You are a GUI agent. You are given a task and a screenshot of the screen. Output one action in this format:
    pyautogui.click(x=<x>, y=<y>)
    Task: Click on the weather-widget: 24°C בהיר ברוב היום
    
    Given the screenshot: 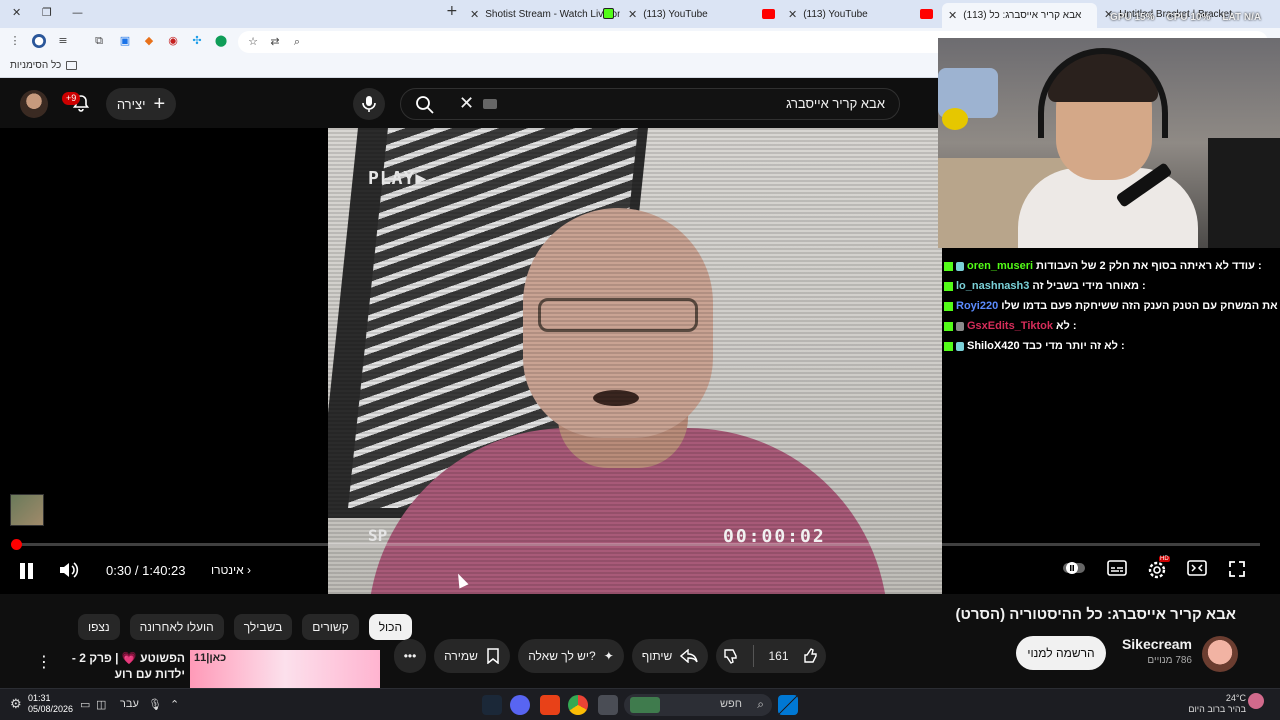 What is the action you would take?
    pyautogui.click(x=1217, y=704)
    